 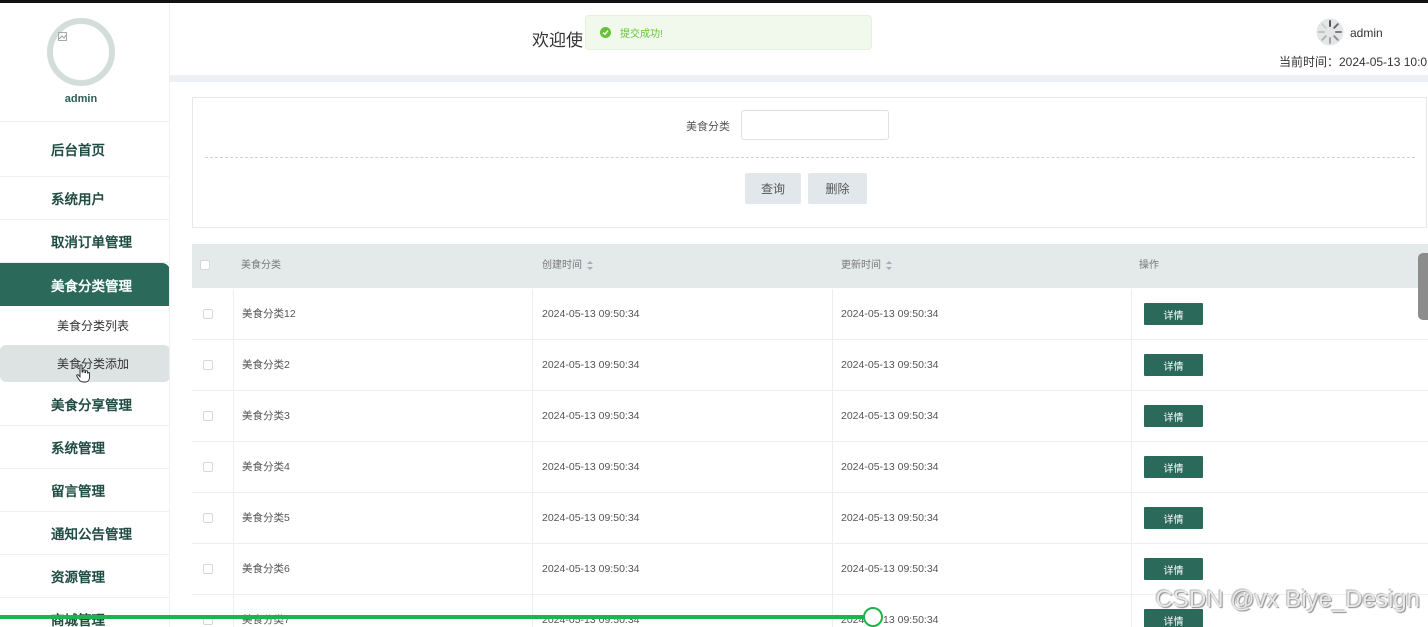 I want to click on search-divider, so click(x=810, y=157).